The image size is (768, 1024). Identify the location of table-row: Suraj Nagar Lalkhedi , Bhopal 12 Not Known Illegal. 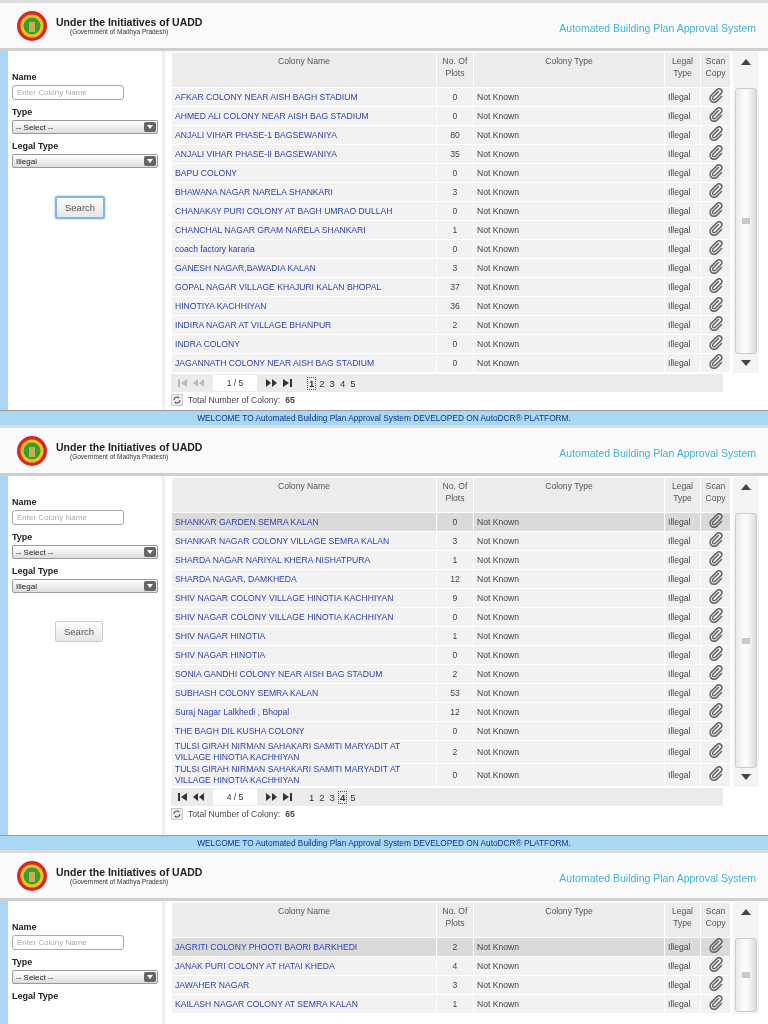
(451, 712).